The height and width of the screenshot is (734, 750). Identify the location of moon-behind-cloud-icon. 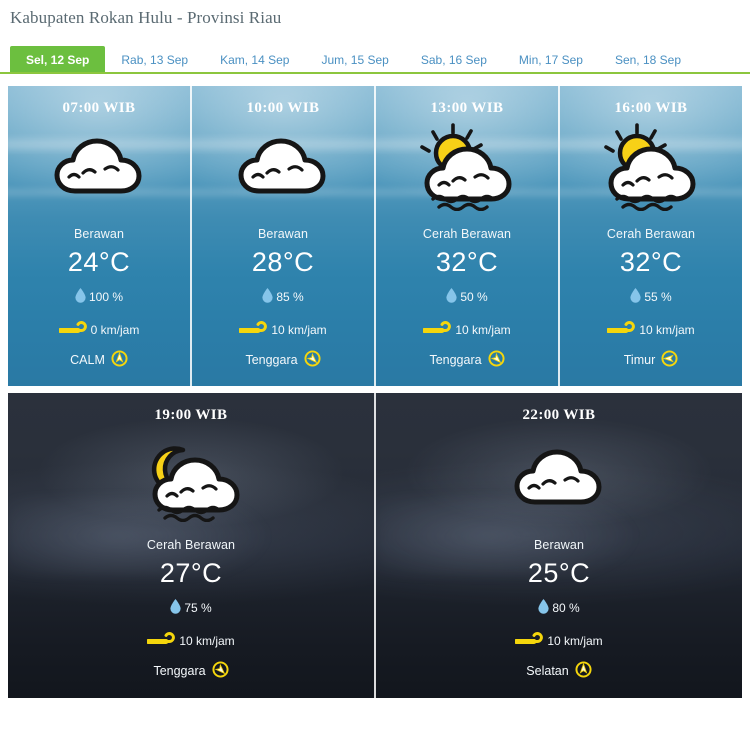
(191, 476).